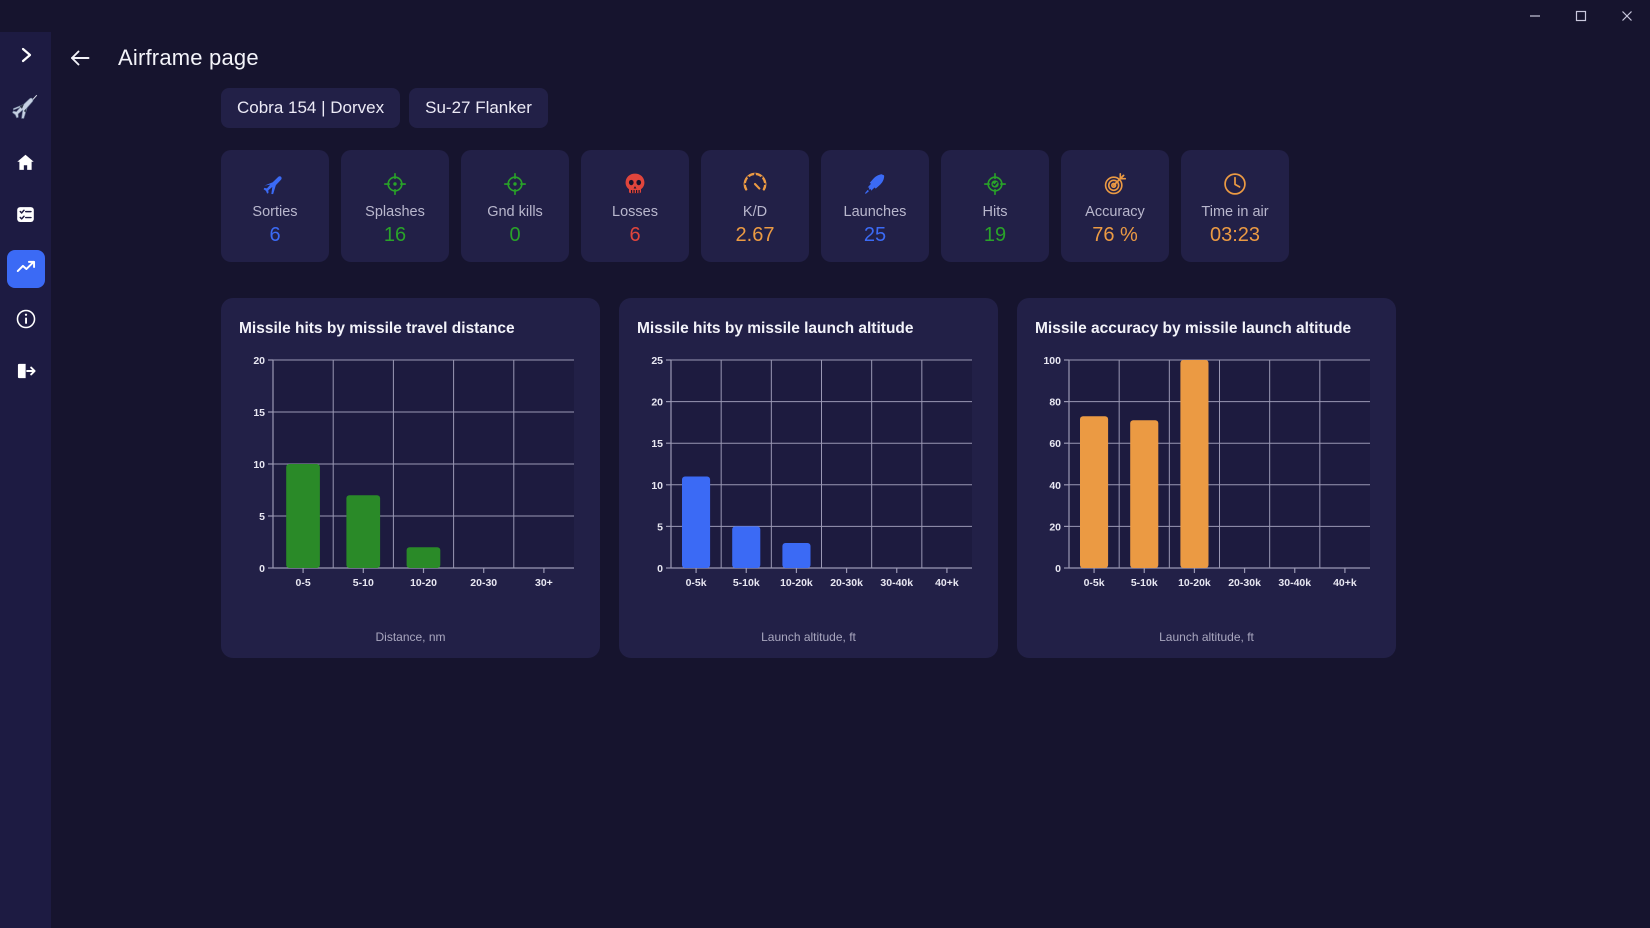 Image resolution: width=1650 pixels, height=928 pixels. What do you see at coordinates (755, 235) in the screenshot?
I see `stat-value: 2.67` at bounding box center [755, 235].